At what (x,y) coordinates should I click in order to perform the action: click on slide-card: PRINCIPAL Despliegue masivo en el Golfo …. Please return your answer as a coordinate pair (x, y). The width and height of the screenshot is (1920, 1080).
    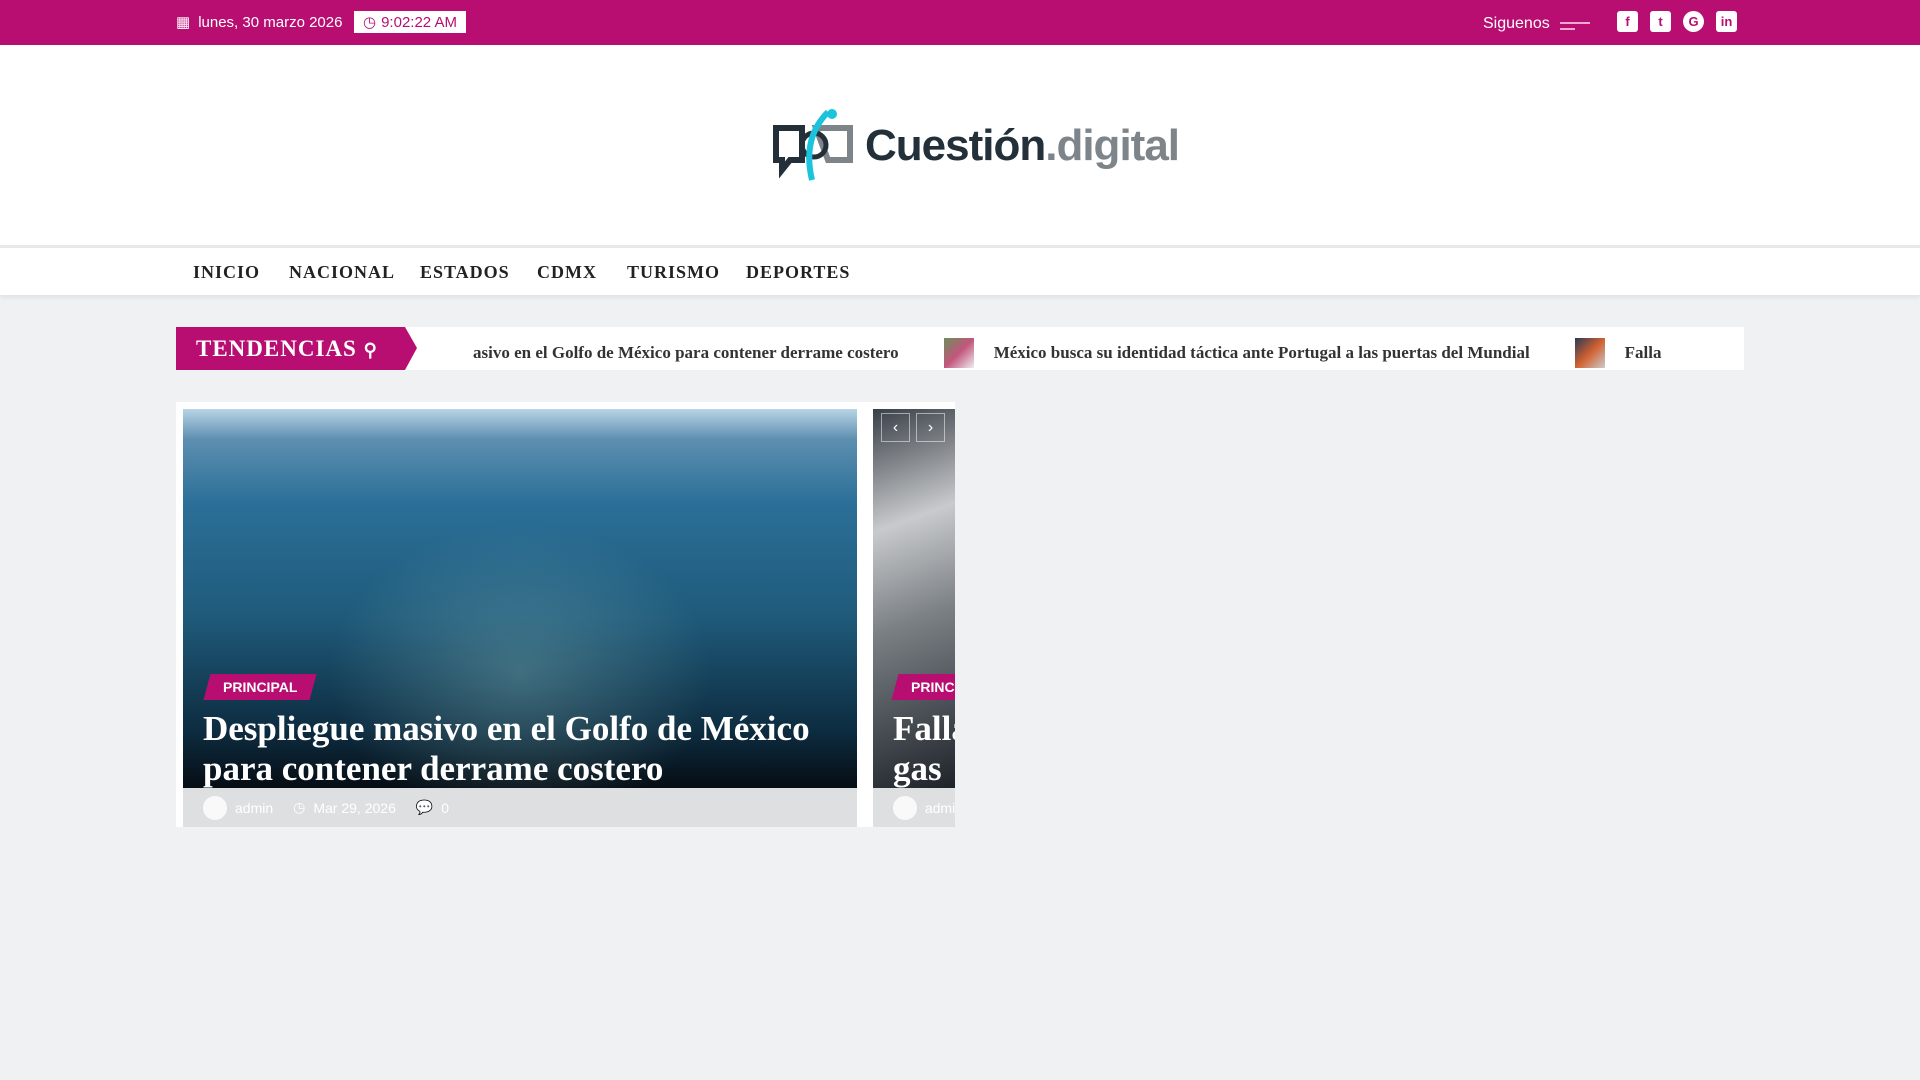
    Looking at the image, I should click on (520, 618).